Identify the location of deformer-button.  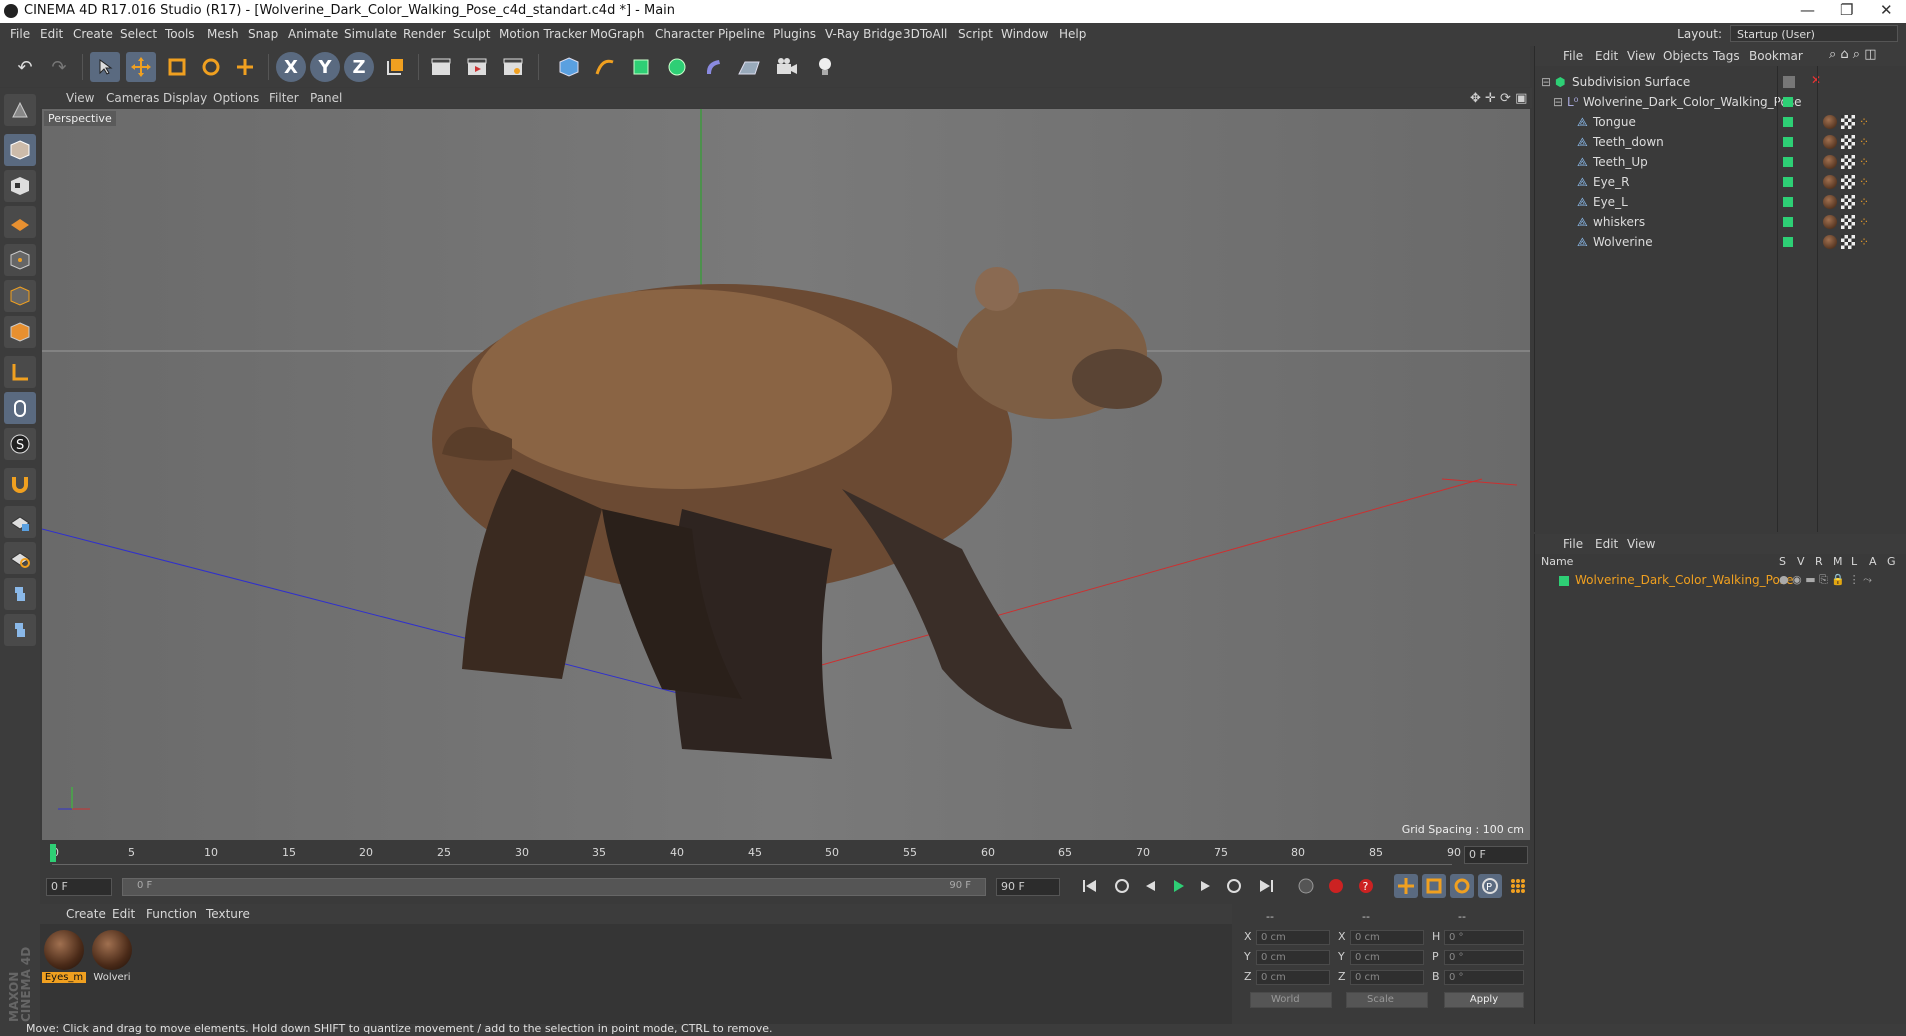
(713, 67).